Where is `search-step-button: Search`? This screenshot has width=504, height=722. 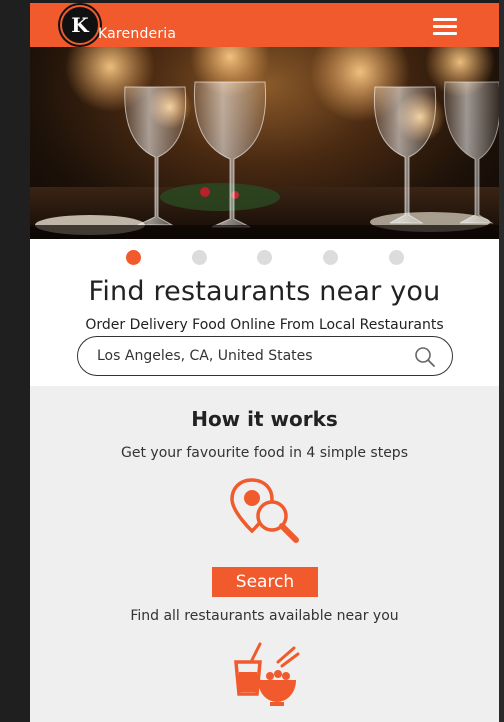 search-step-button: Search is located at coordinates (265, 582).